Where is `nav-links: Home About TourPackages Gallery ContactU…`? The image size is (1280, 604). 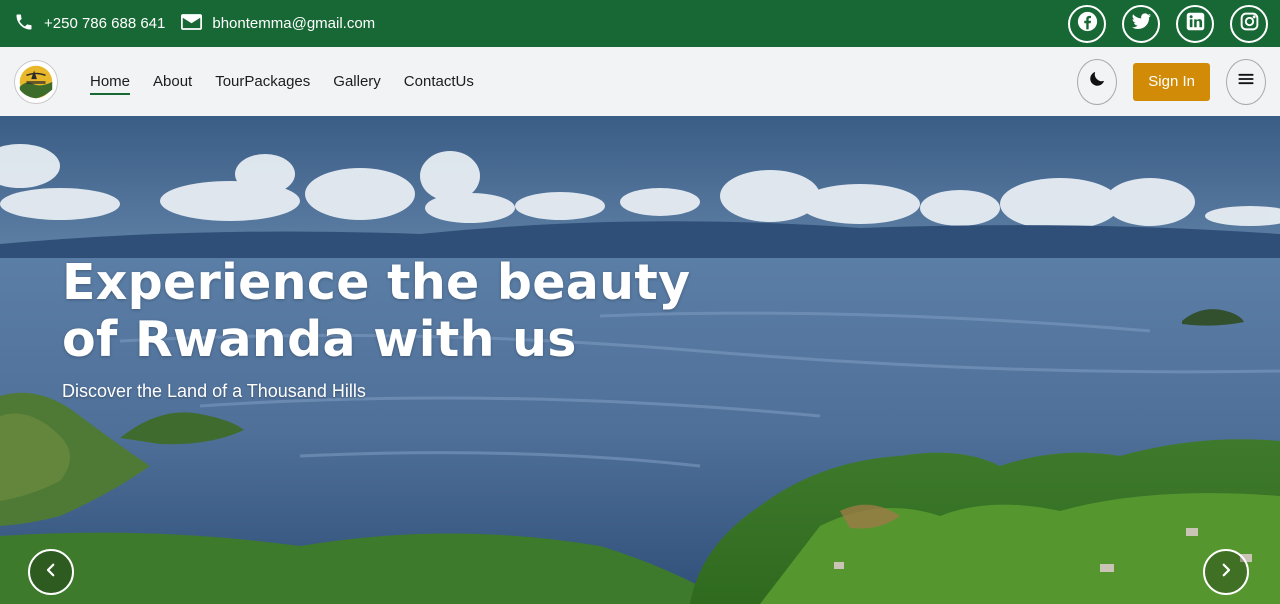 nav-links: Home About TourPackages Gallery ContactU… is located at coordinates (293, 81).